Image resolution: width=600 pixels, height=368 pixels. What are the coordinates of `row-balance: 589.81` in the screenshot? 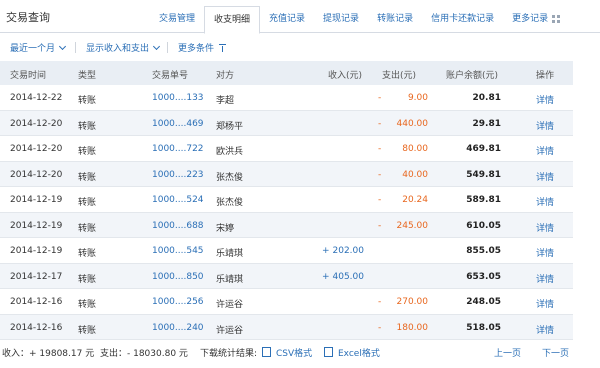 It's located at (483, 200).